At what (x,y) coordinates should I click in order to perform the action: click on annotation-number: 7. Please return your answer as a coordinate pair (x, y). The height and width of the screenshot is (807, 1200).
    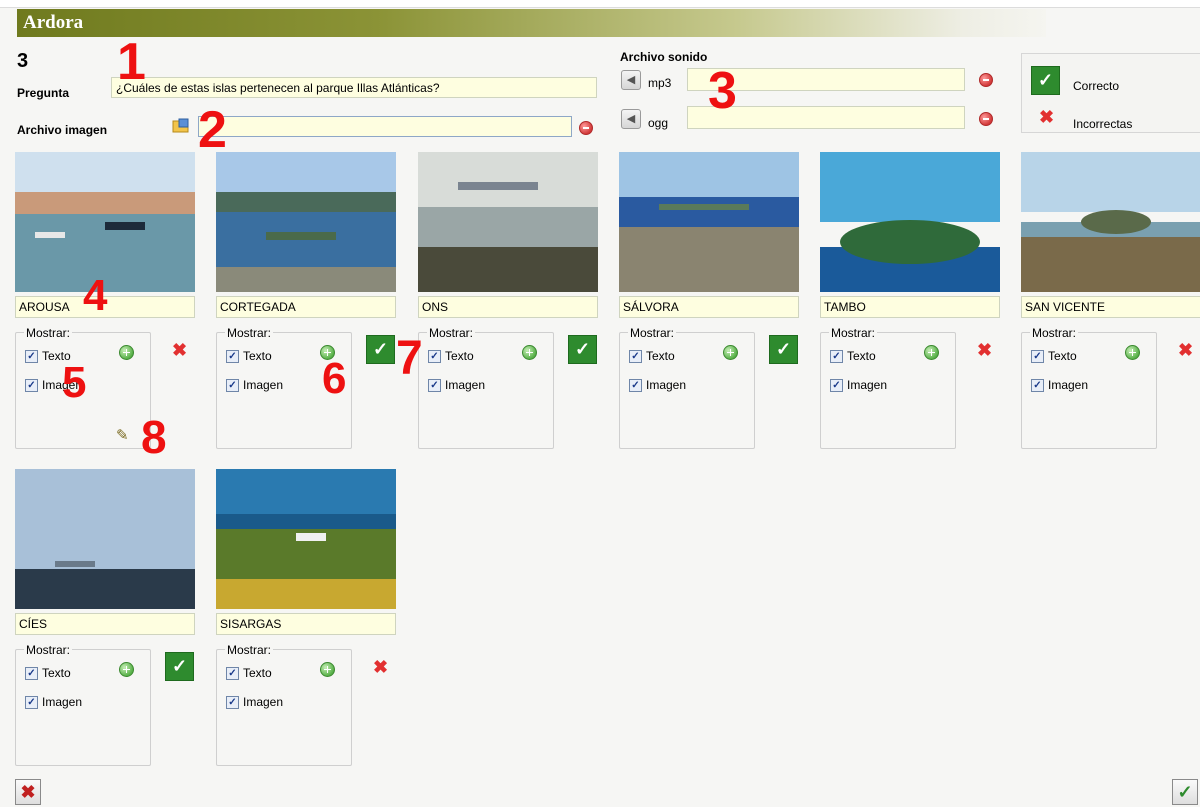
    Looking at the image, I should click on (409, 358).